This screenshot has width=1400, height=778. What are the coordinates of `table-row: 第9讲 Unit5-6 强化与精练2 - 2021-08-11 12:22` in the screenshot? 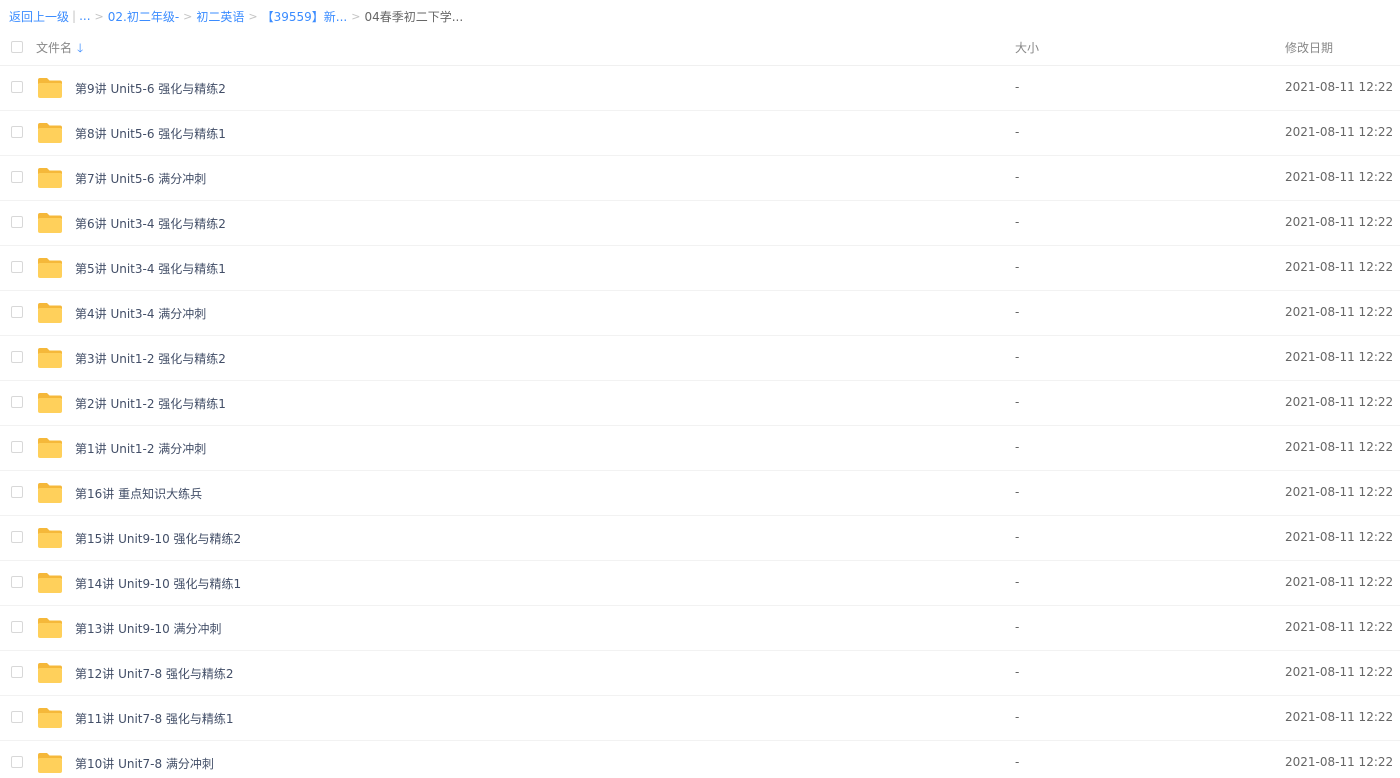 It's located at (700, 88).